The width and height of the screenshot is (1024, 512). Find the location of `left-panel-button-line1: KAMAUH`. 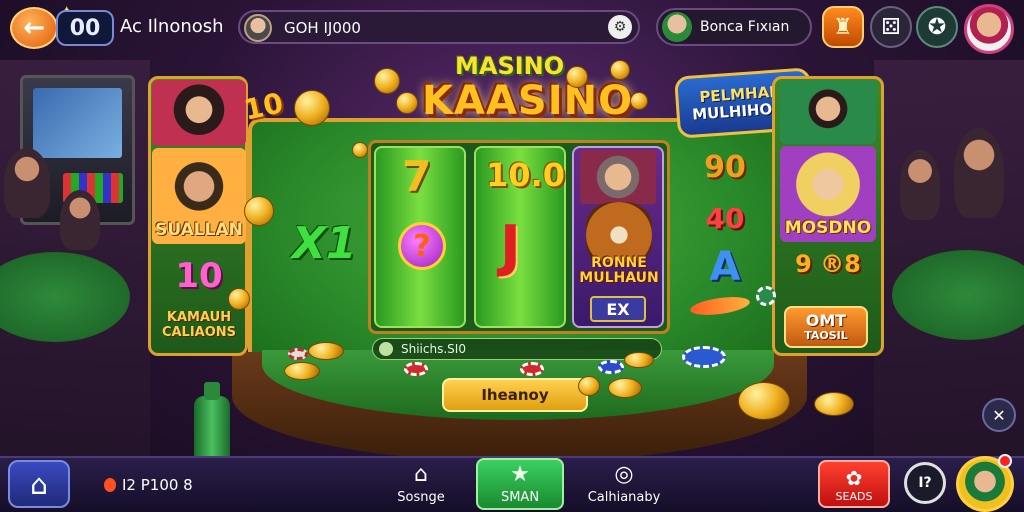

left-panel-button-line1: KAMAUH is located at coordinates (199, 317).